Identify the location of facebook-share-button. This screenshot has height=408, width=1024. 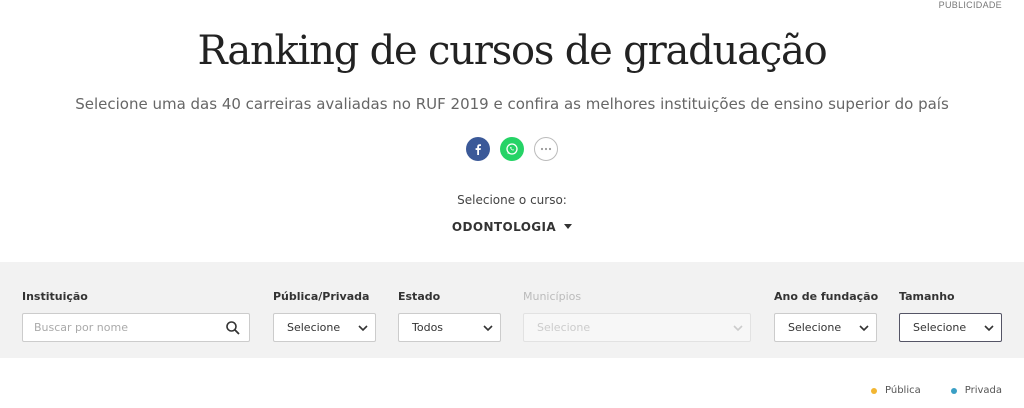
(478, 149).